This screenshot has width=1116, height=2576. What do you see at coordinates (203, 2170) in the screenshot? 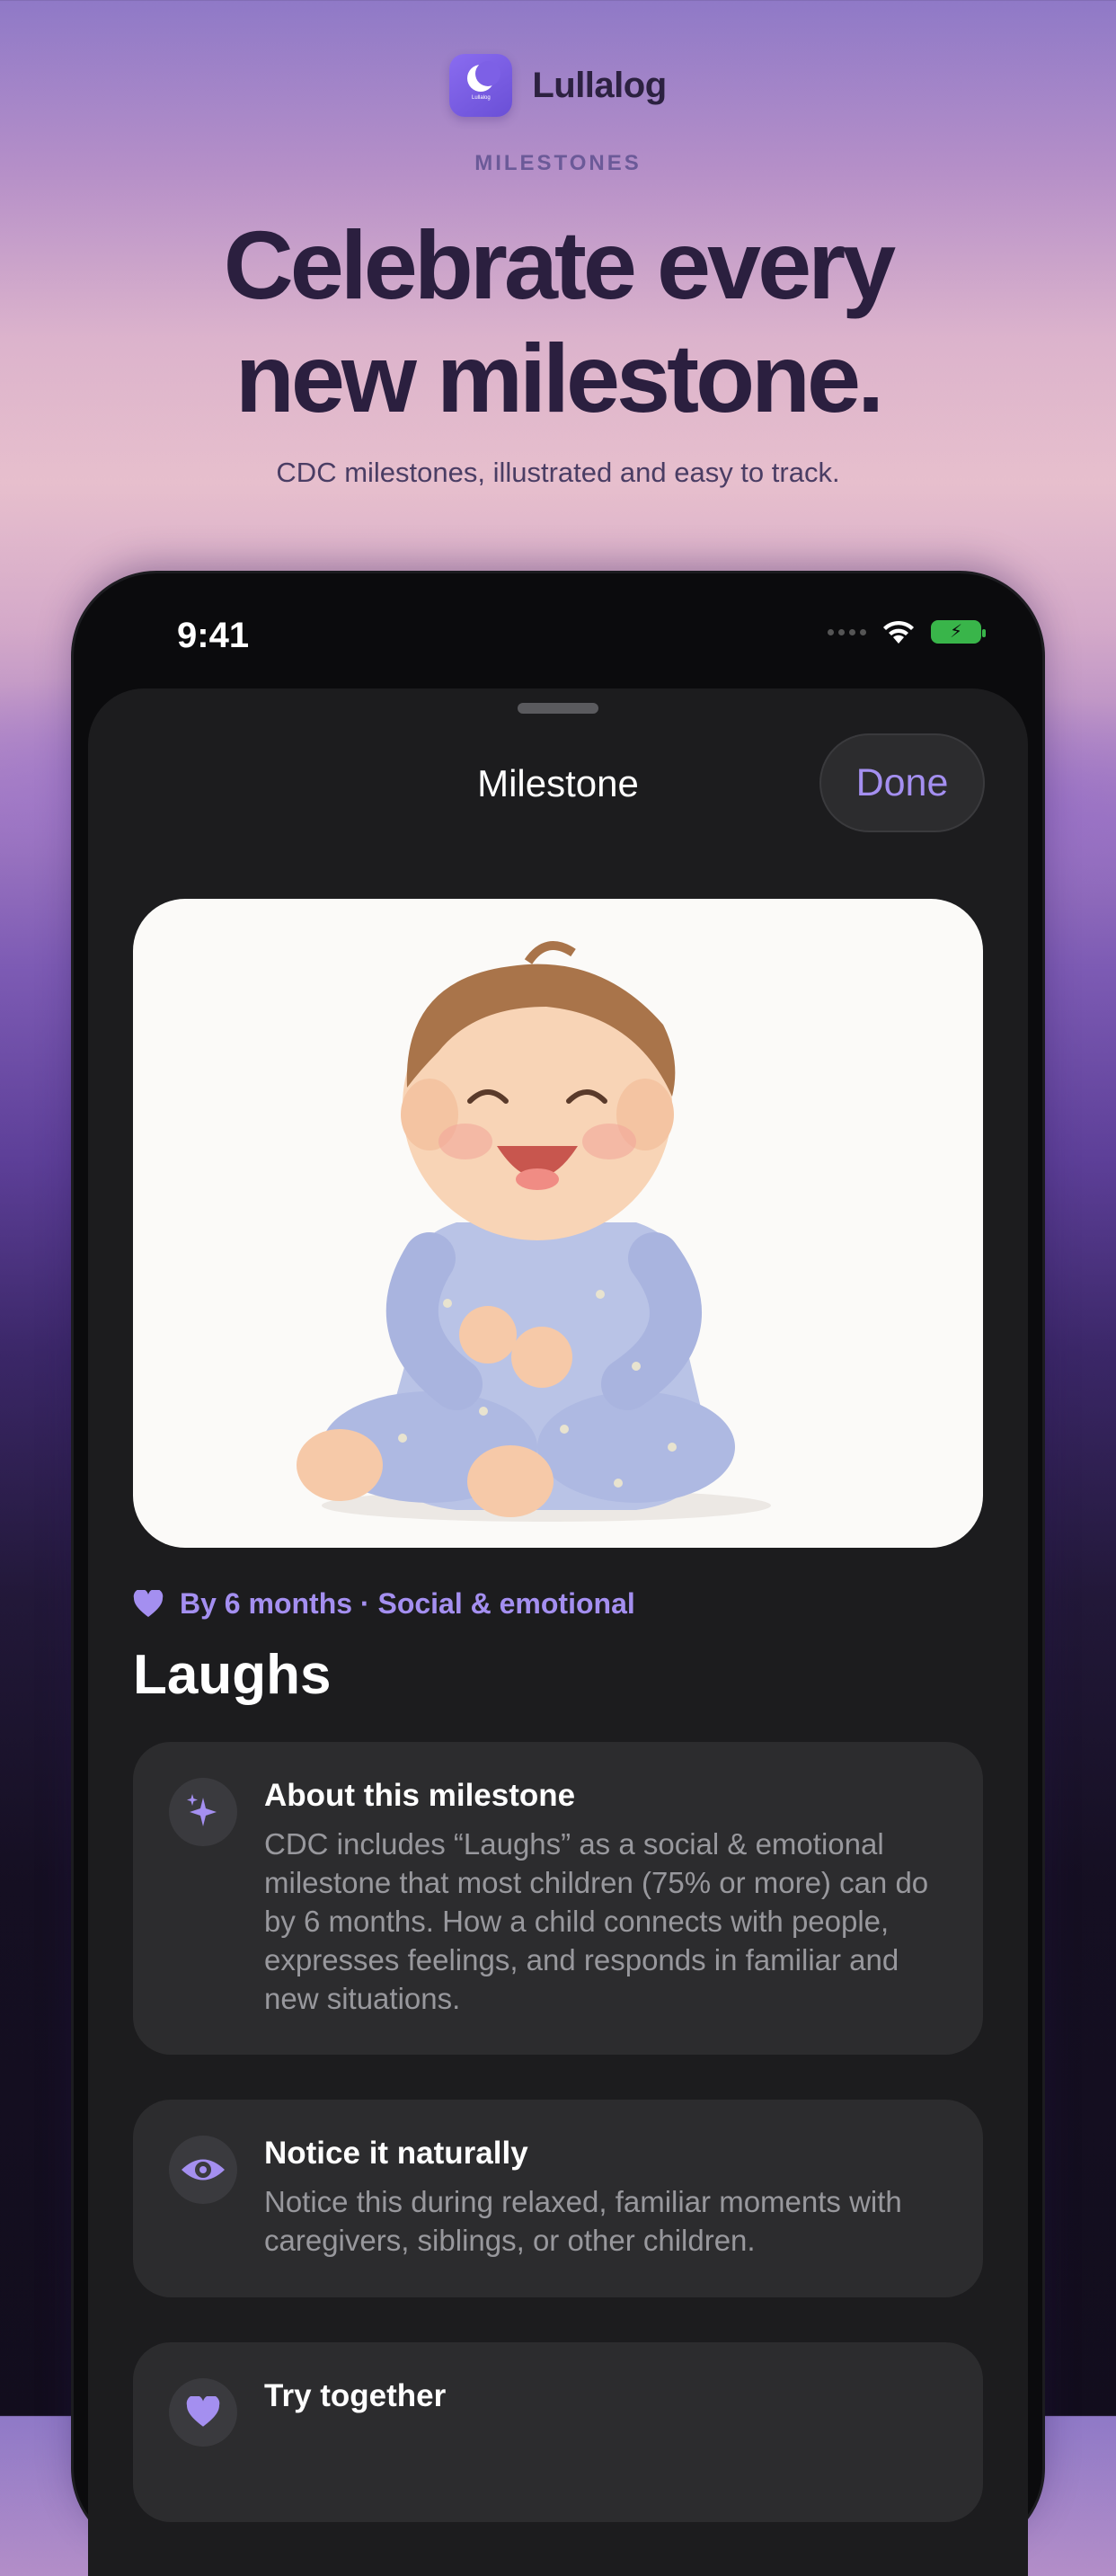
I see `eye-icon` at bounding box center [203, 2170].